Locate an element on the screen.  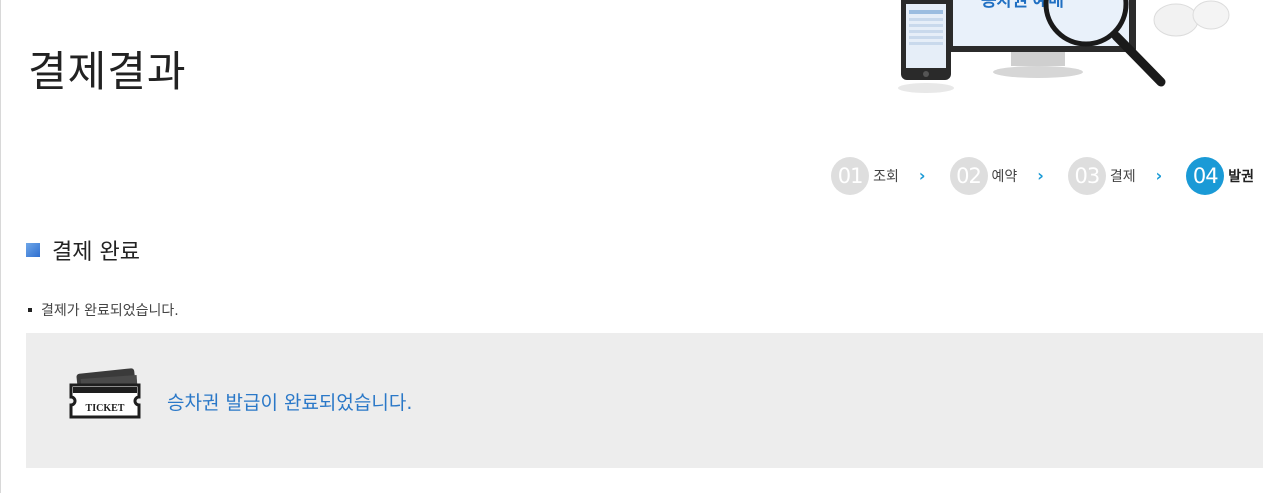
step-3: 03 결제 is located at coordinates (1101, 176).